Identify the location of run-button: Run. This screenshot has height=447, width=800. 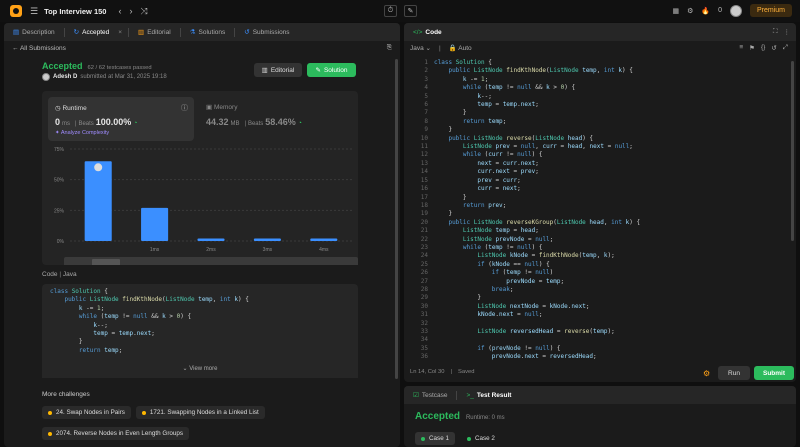
(734, 373).